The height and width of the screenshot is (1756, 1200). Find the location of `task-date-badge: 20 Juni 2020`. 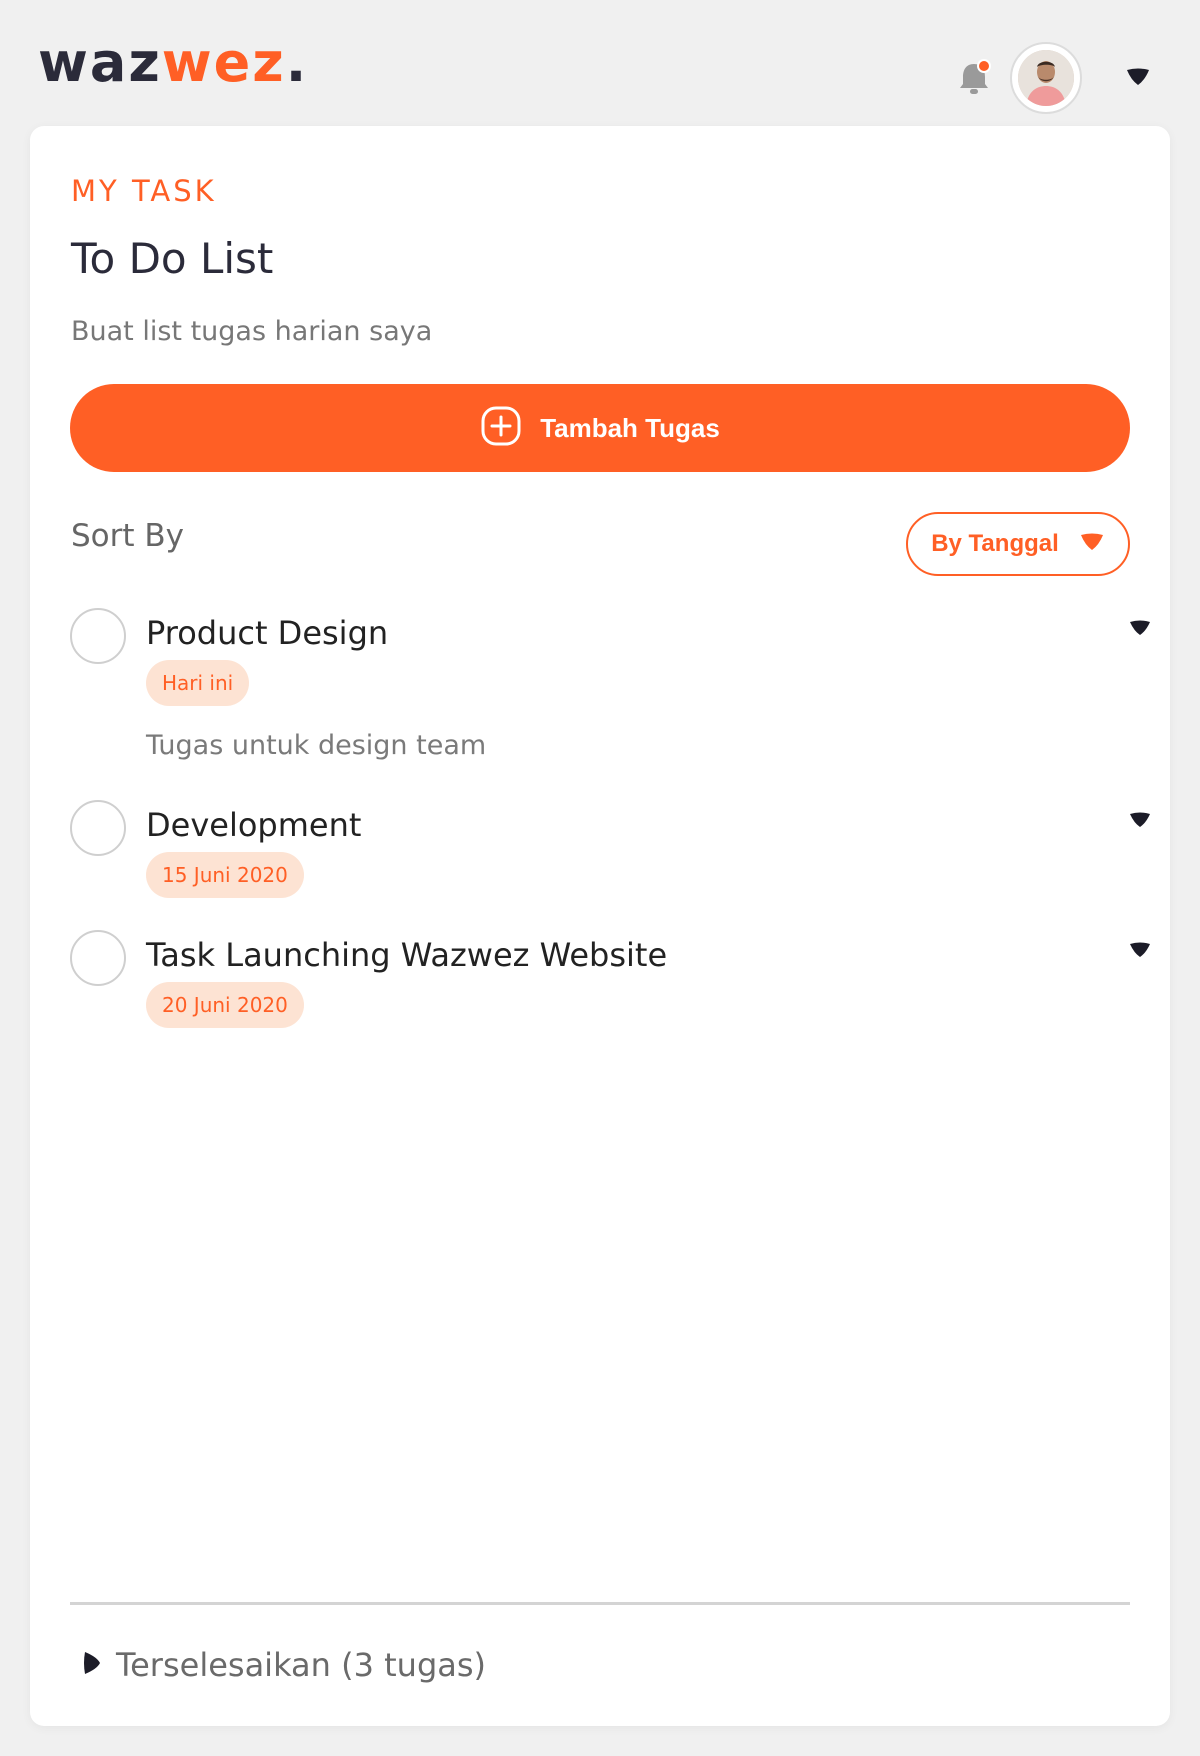

task-date-badge: 20 Juni 2020 is located at coordinates (225, 1005).